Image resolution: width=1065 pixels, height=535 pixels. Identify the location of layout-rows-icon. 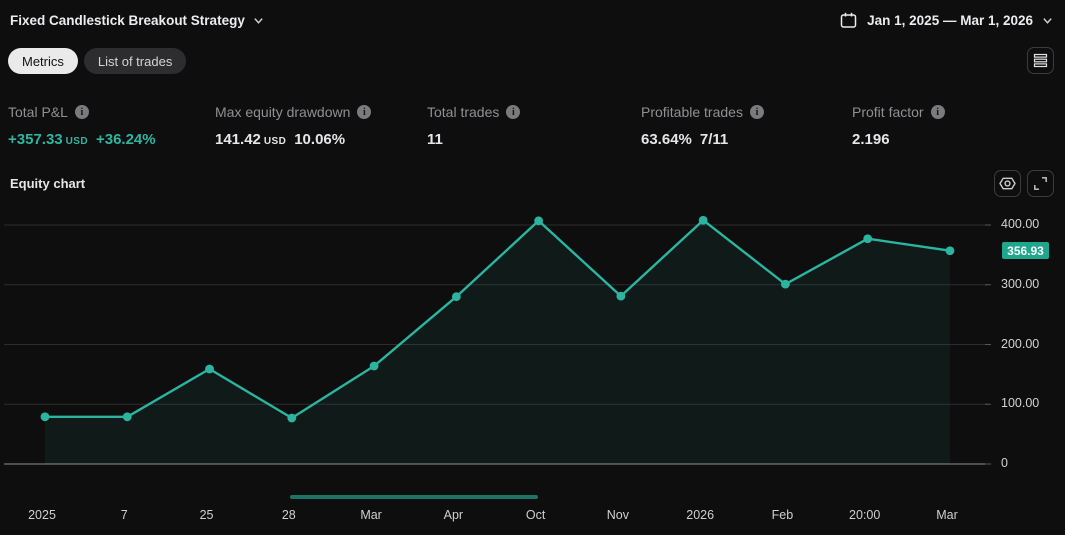
(1040, 60).